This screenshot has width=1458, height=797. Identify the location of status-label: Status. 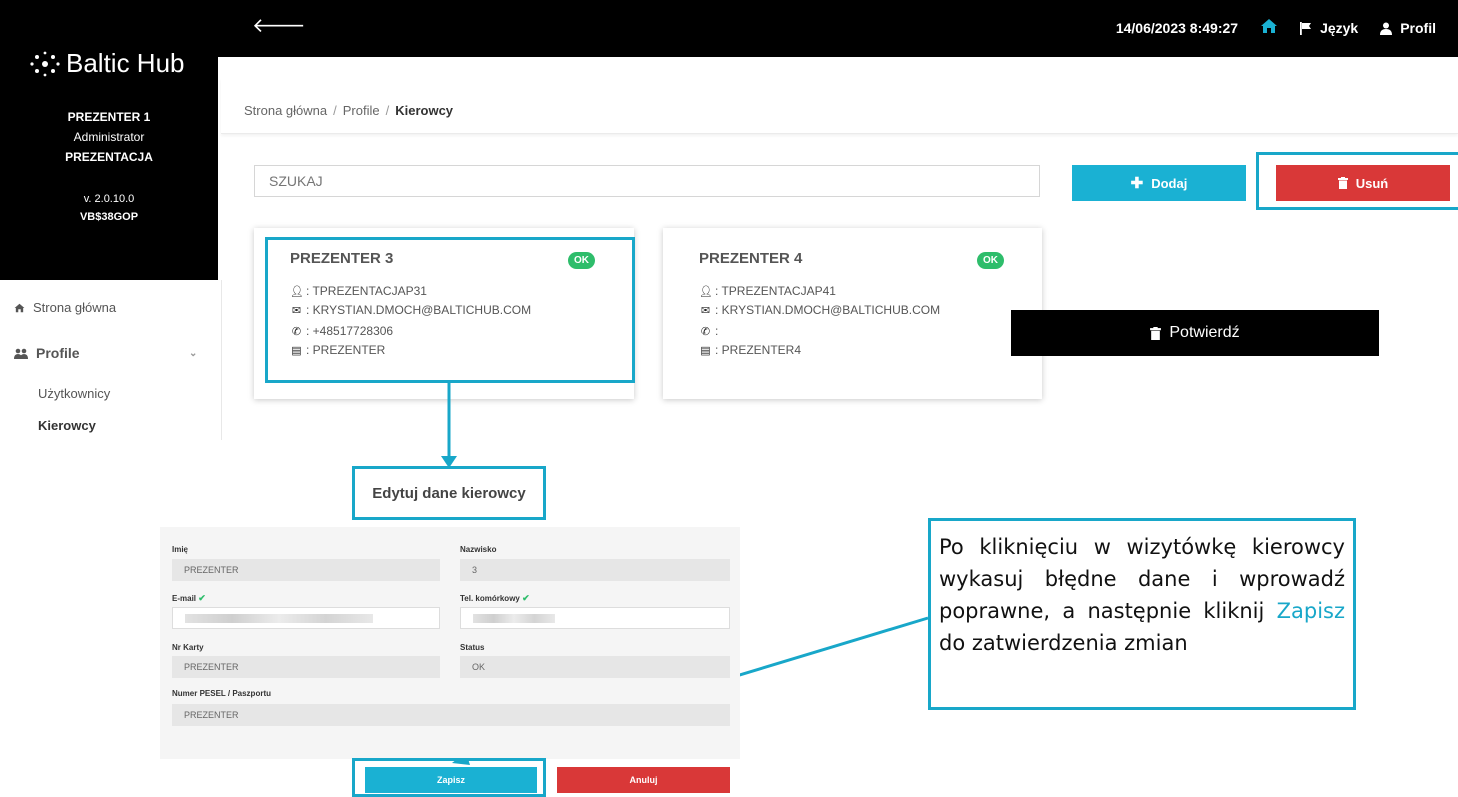
(472, 647).